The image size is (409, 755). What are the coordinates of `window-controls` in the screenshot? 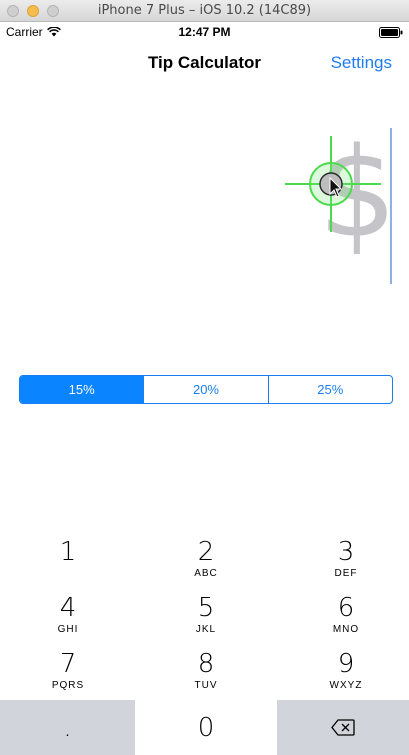 It's located at (33, 11).